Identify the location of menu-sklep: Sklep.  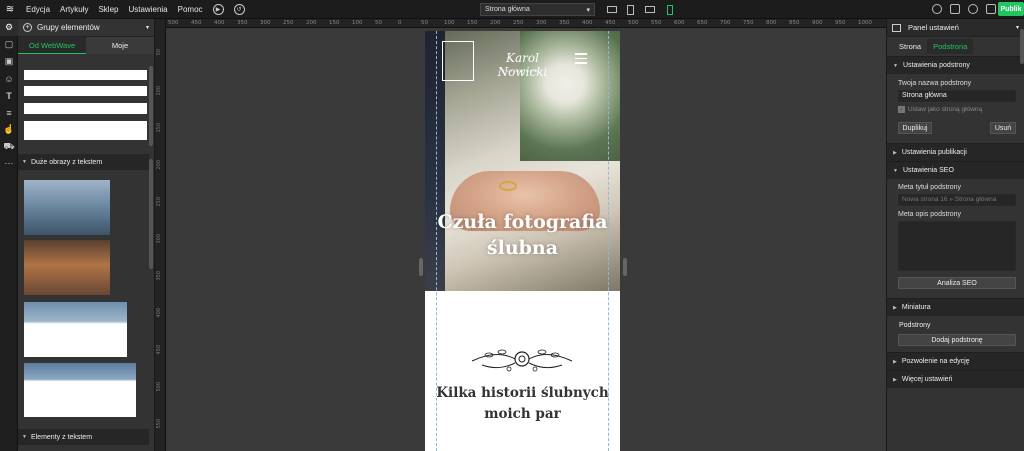
(108, 9).